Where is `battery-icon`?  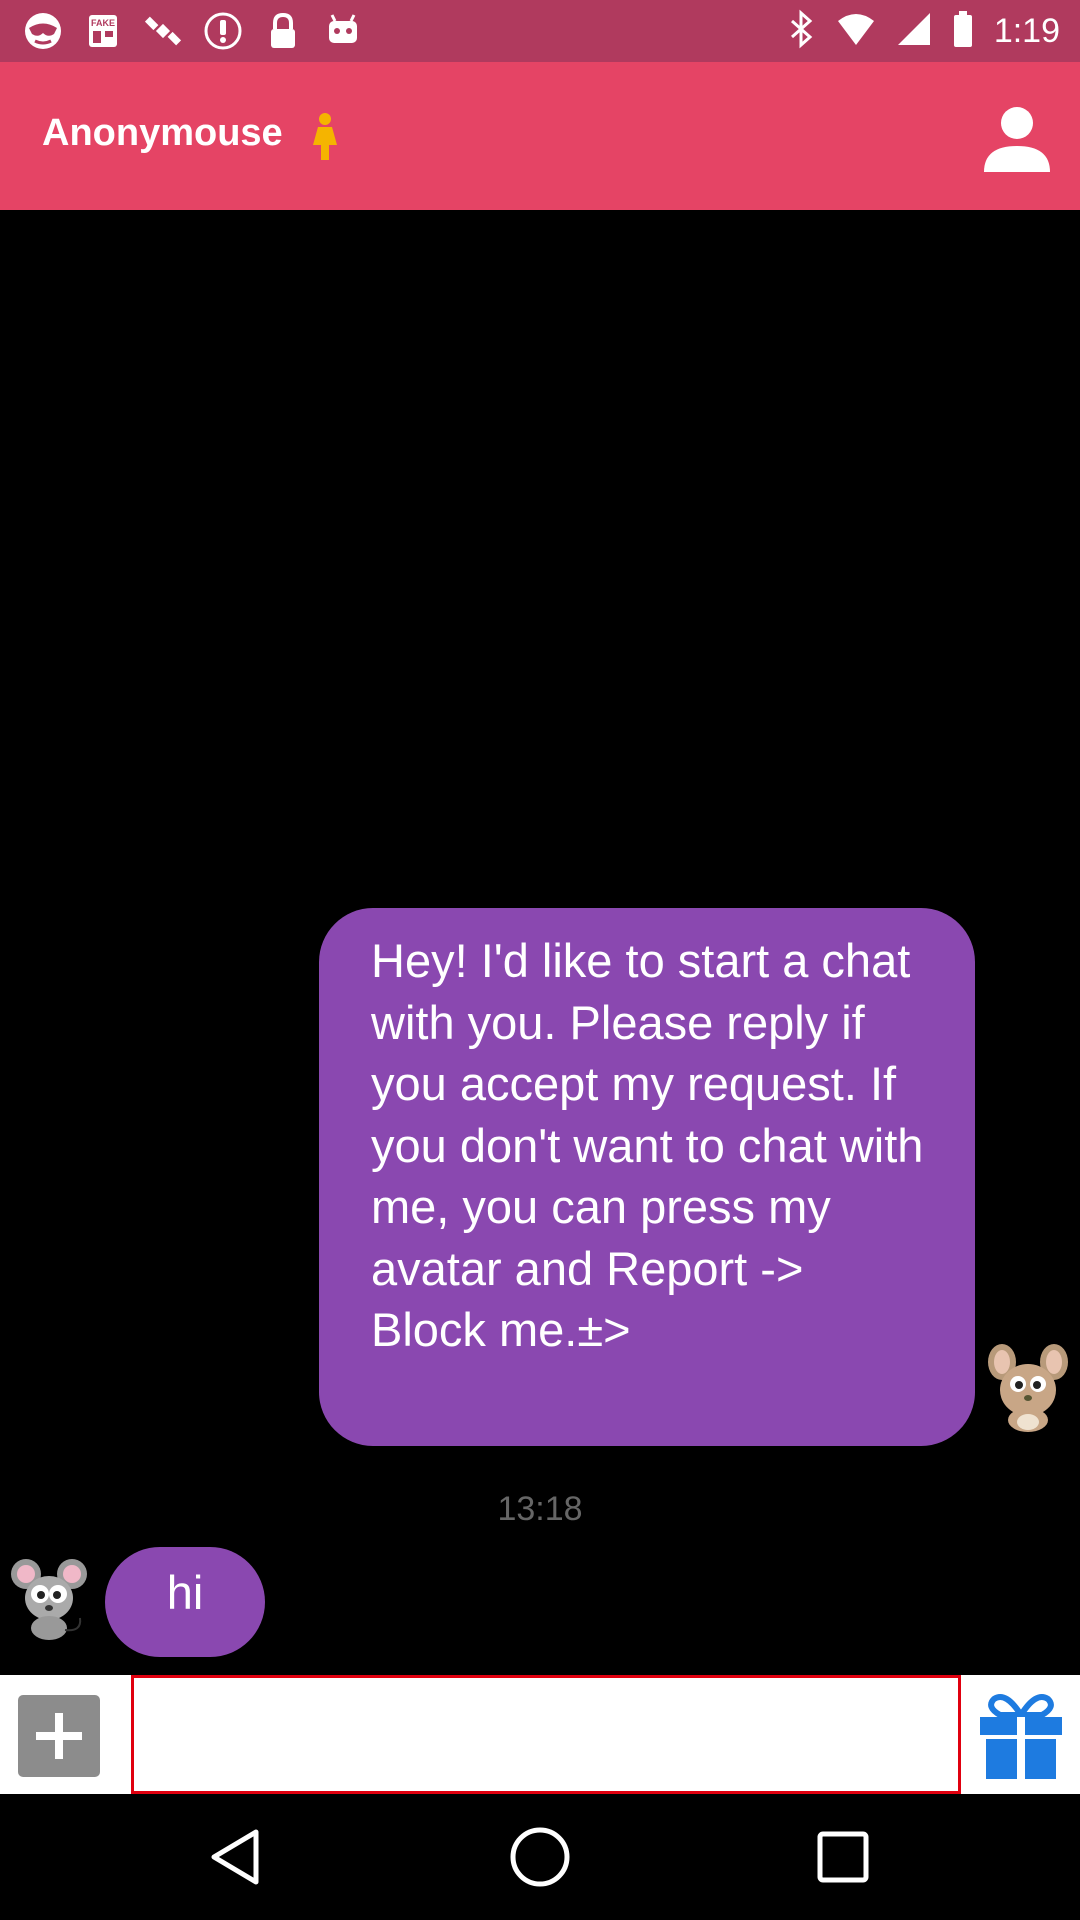 battery-icon is located at coordinates (963, 31).